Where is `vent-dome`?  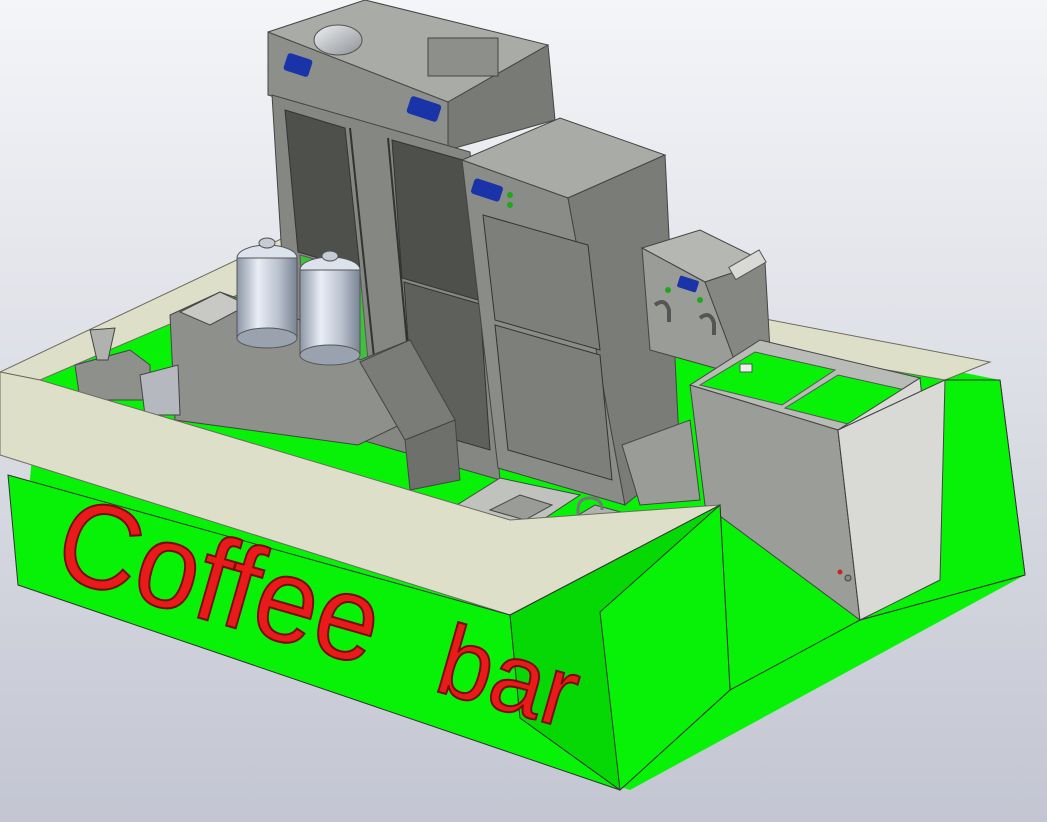
vent-dome is located at coordinates (338, 40).